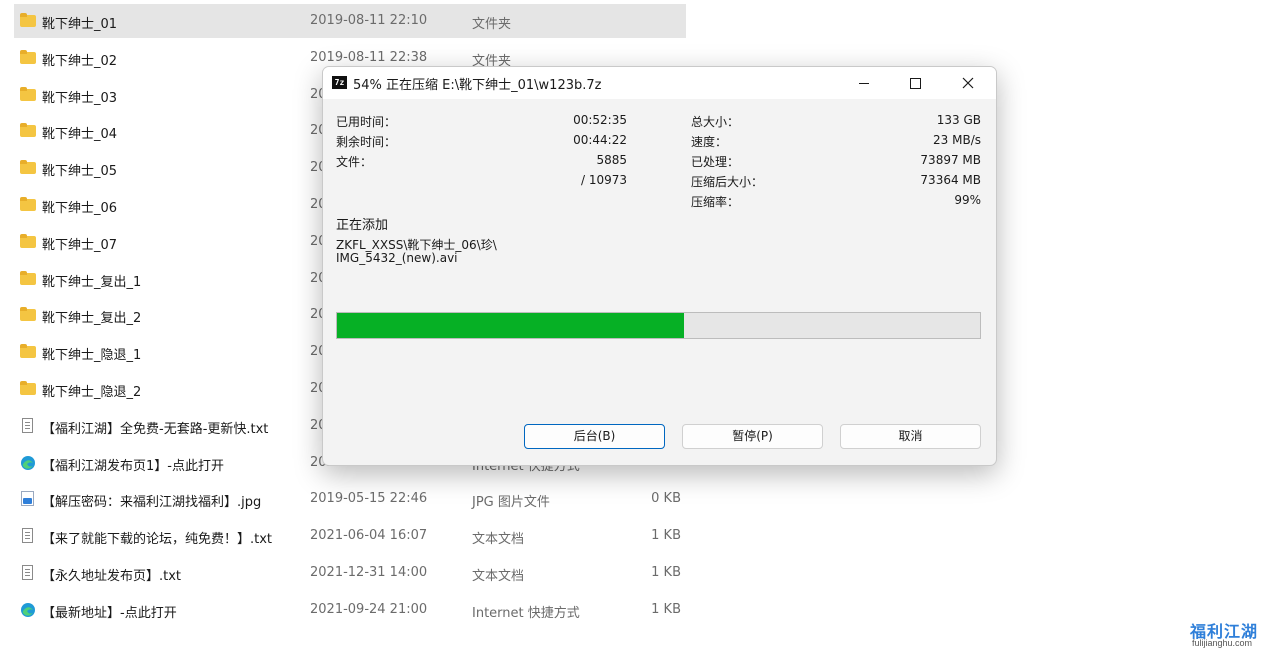 This screenshot has width=1280, height=658. Describe the element at coordinates (92, 356) in the screenshot. I see `file-name: 靴下绅士_隐退_1` at that location.